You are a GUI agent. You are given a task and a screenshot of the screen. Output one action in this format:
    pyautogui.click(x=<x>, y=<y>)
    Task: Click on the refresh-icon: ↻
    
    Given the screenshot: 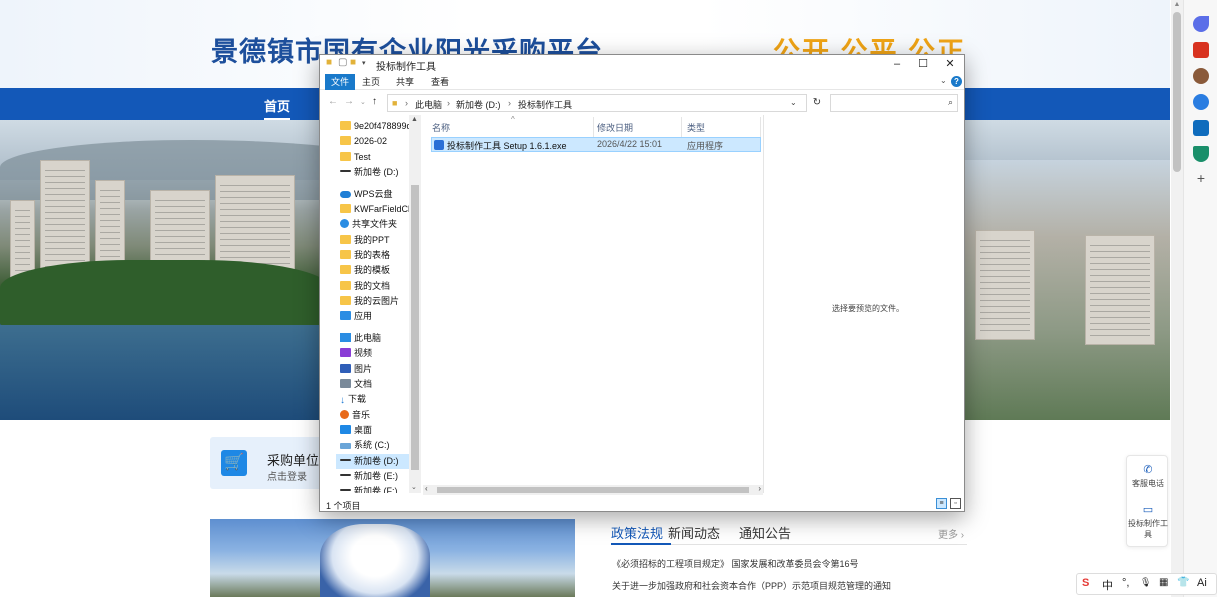 What is the action you would take?
    pyautogui.click(x=817, y=103)
    